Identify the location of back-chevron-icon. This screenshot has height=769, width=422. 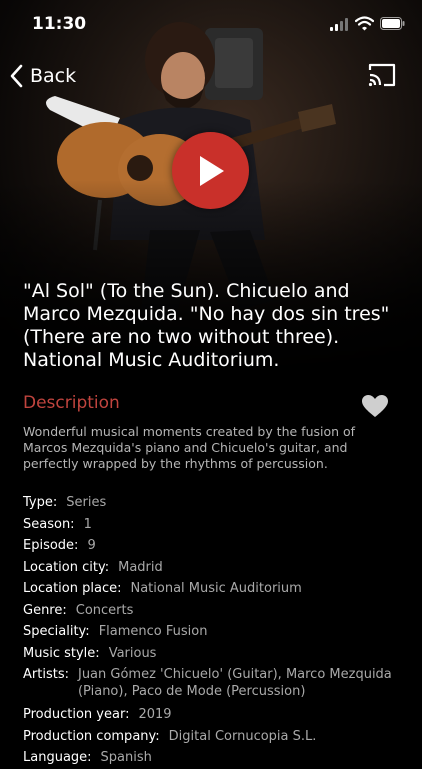
(16, 76).